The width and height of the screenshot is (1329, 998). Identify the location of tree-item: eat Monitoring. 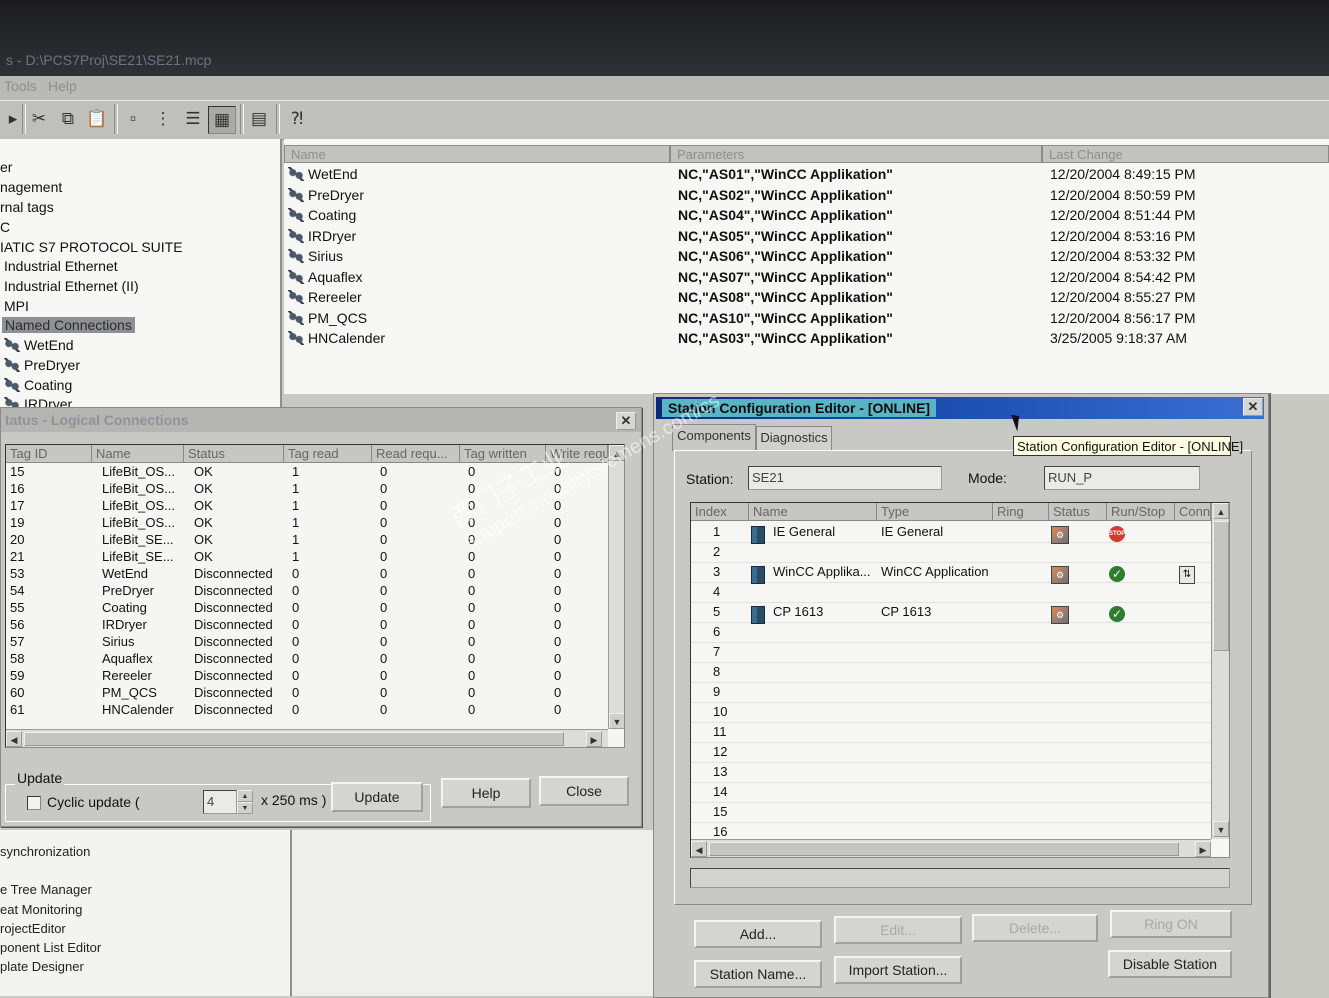
(41, 909).